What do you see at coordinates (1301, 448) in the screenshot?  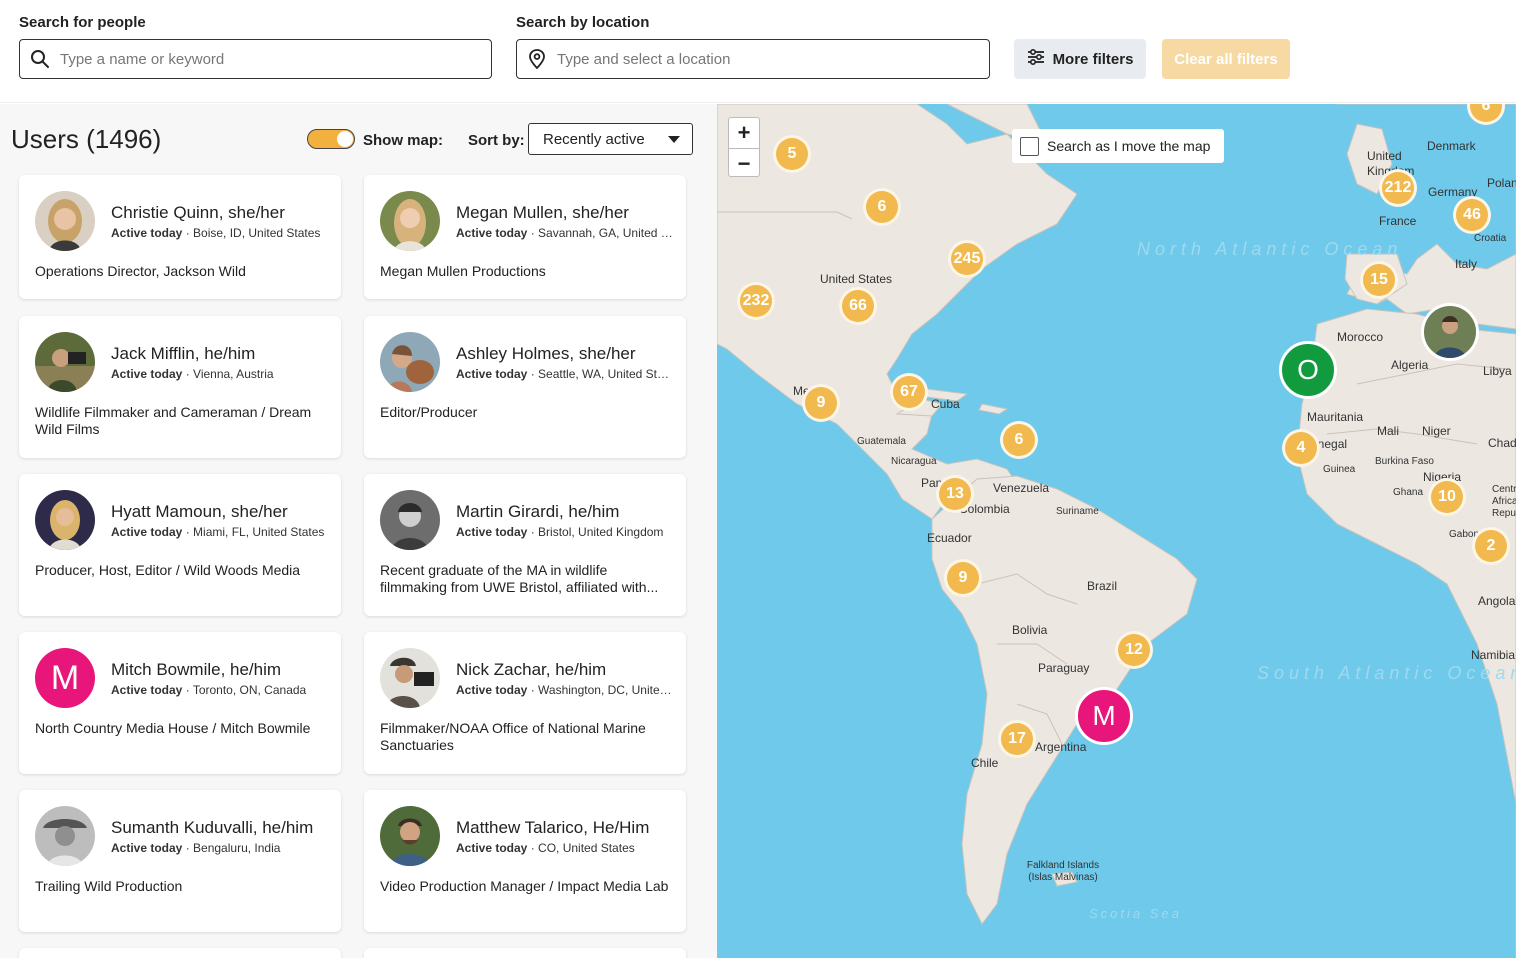 I see `map-cluster: 4` at bounding box center [1301, 448].